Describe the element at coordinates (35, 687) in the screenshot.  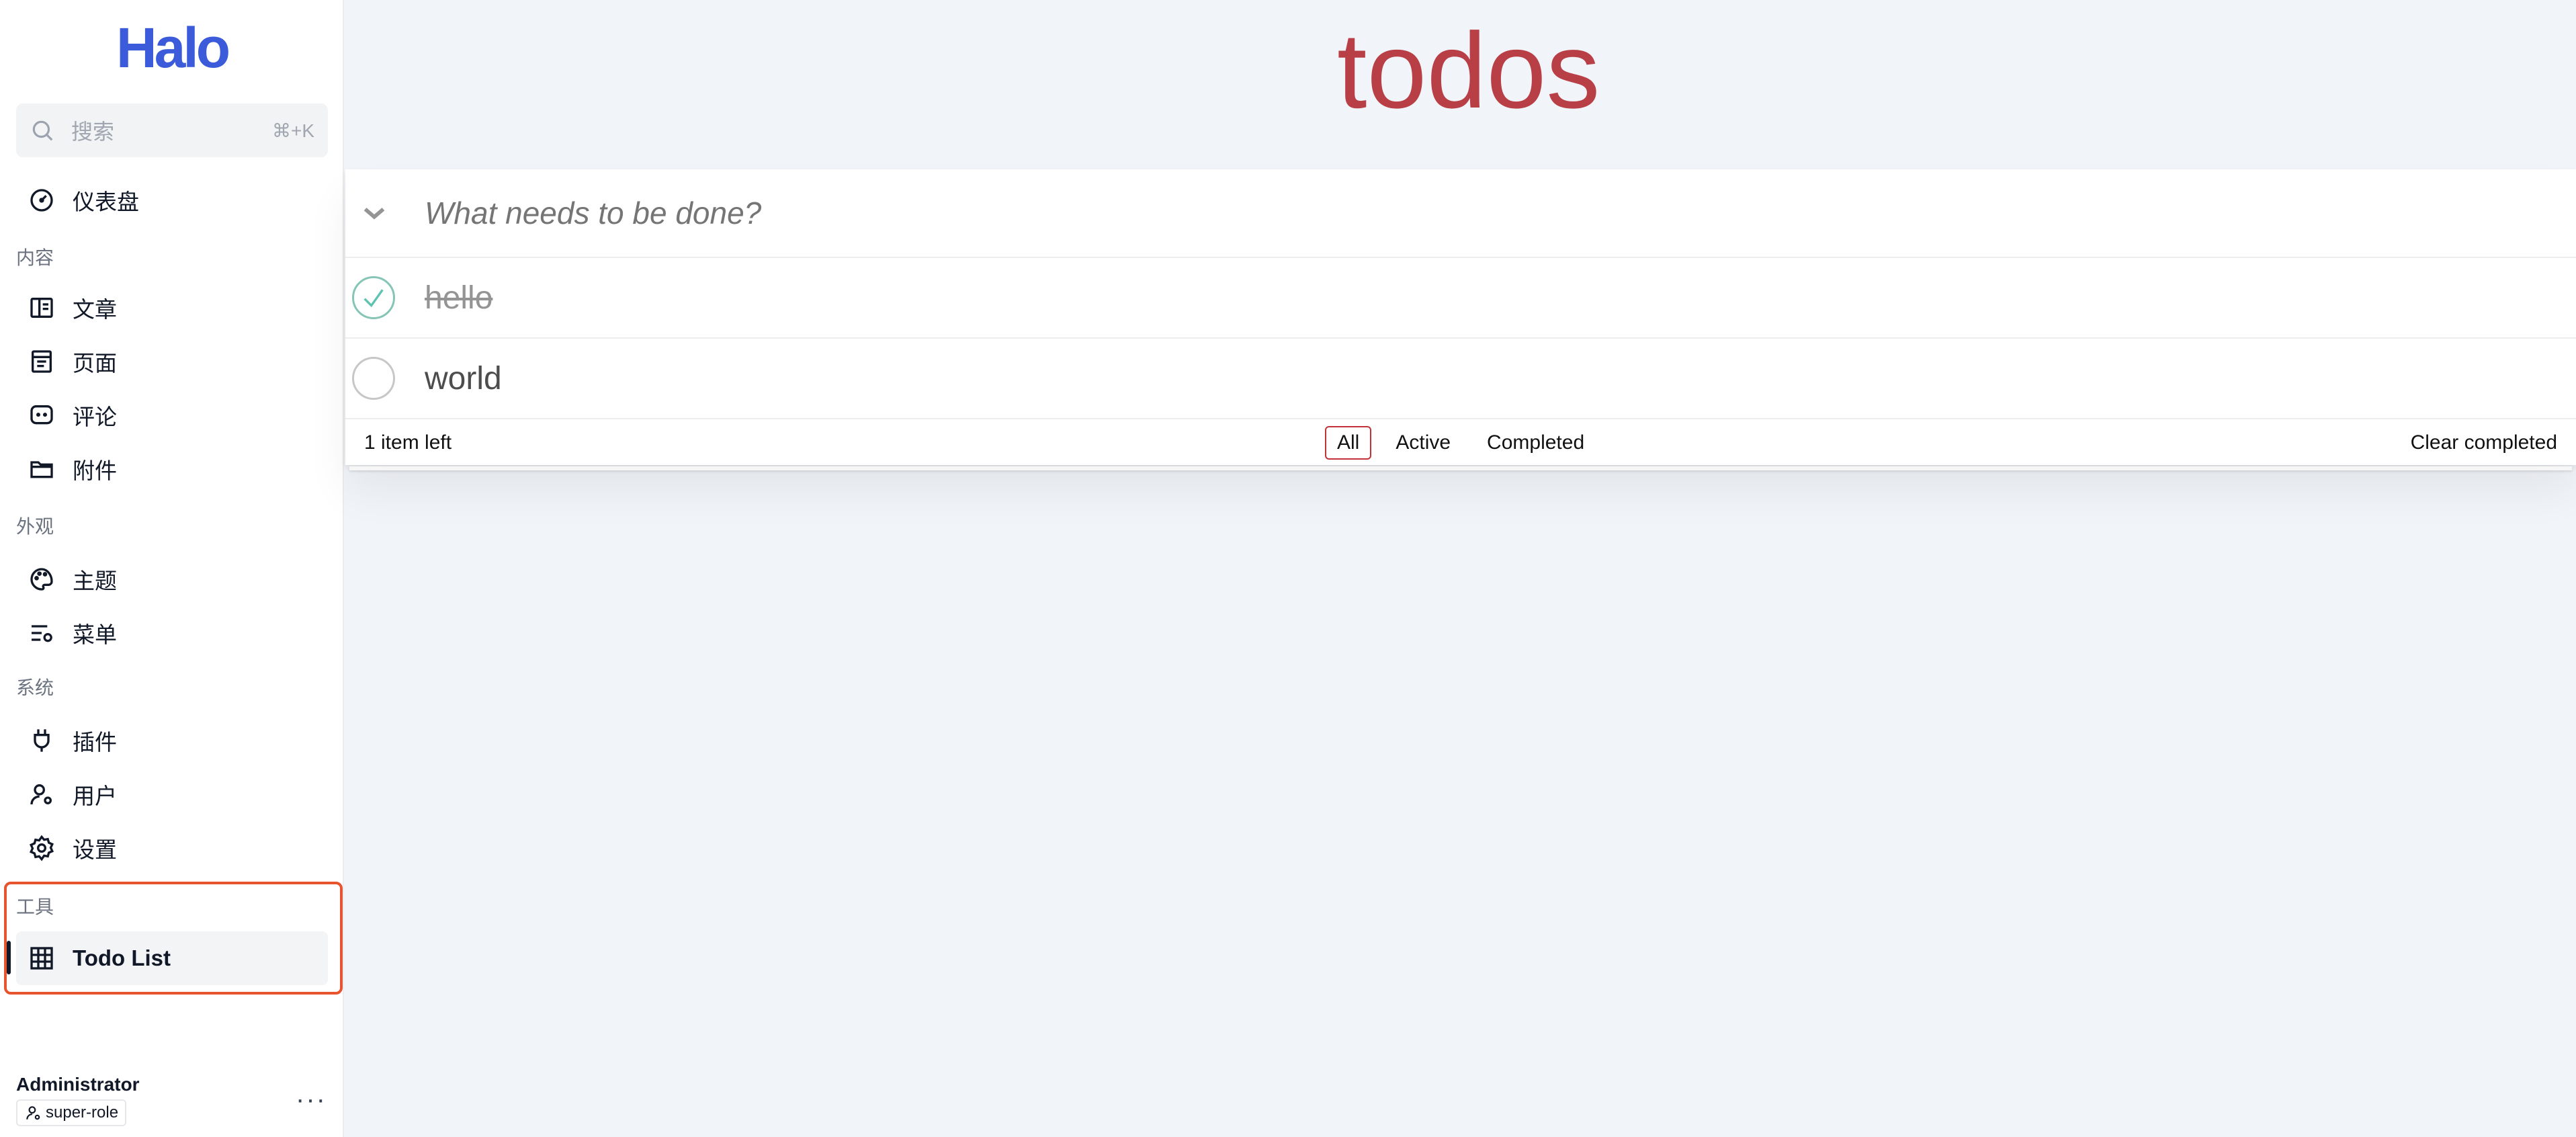
I see `group-title-system: 系统` at that location.